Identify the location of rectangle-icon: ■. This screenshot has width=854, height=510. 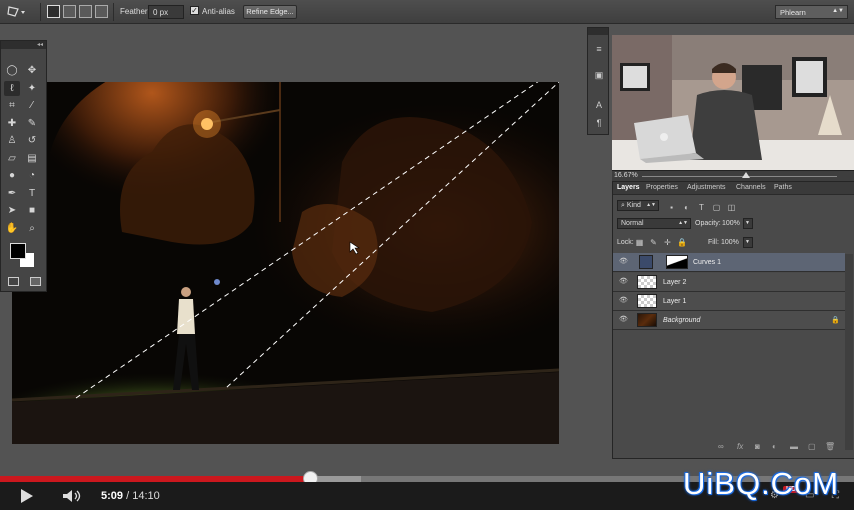
(32, 210).